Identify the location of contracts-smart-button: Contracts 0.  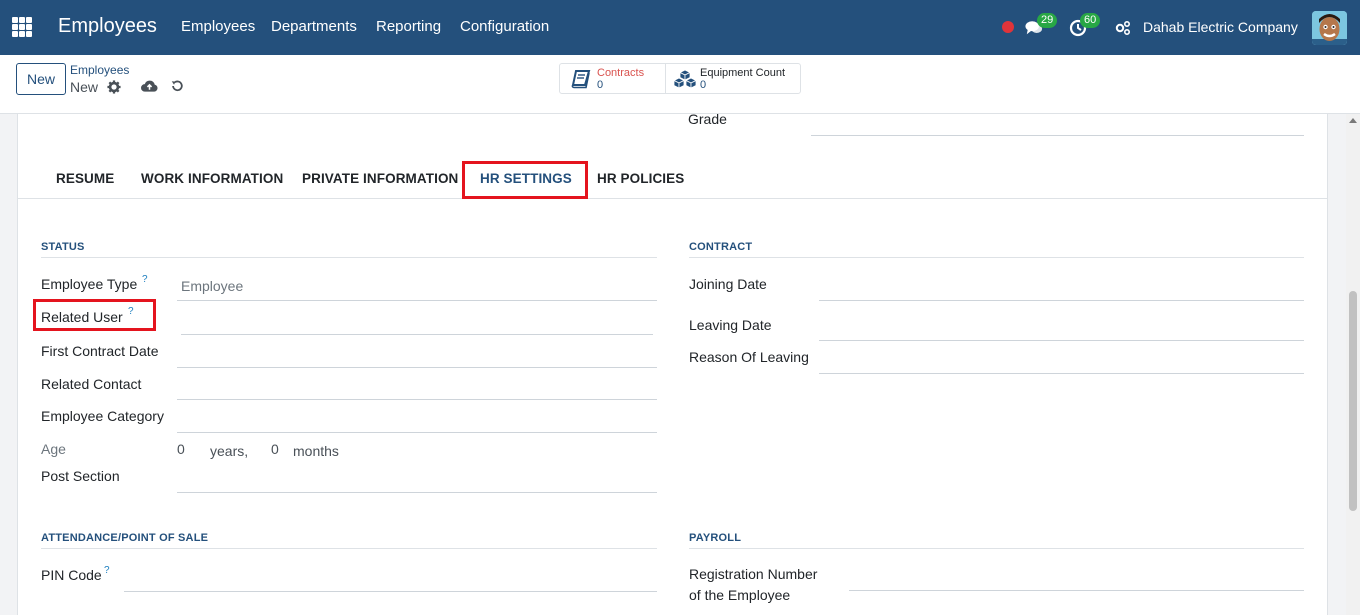
(612, 78).